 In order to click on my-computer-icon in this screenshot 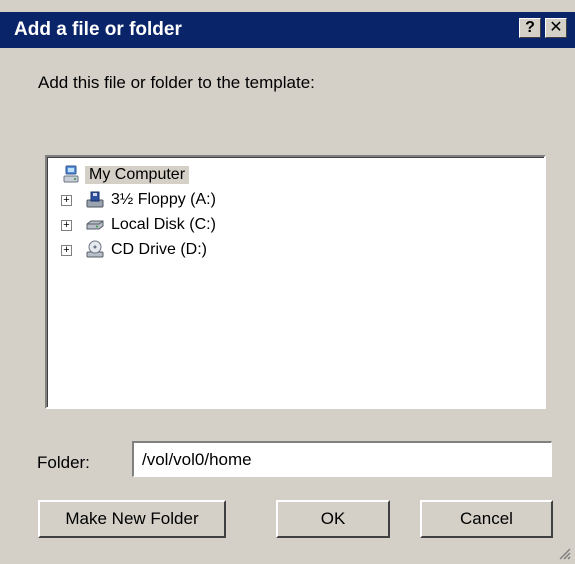, I will do `click(71, 175)`.